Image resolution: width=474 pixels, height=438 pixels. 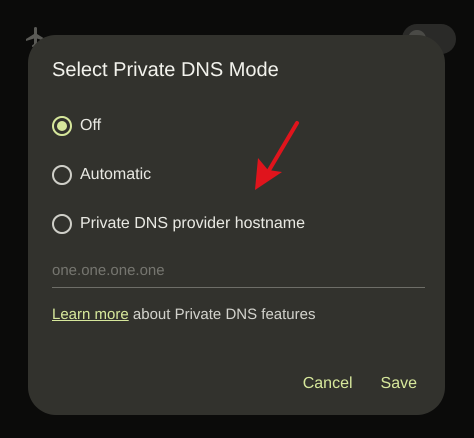 What do you see at coordinates (90, 314) in the screenshot?
I see `learn-more-link: Learn more` at bounding box center [90, 314].